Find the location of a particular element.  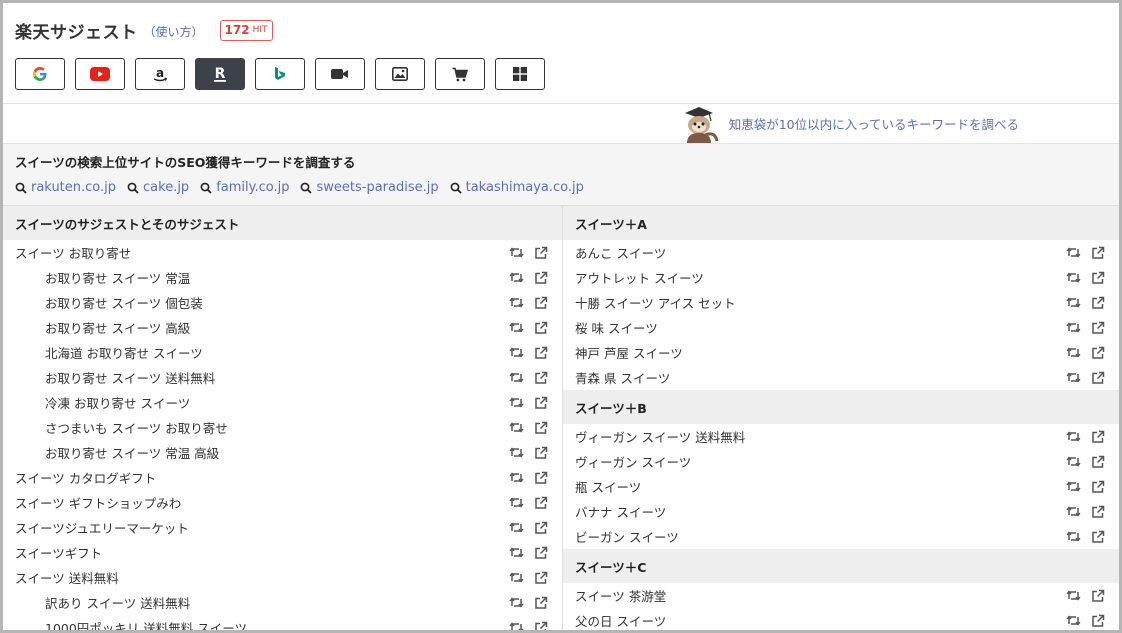

video-button is located at coordinates (340, 74).